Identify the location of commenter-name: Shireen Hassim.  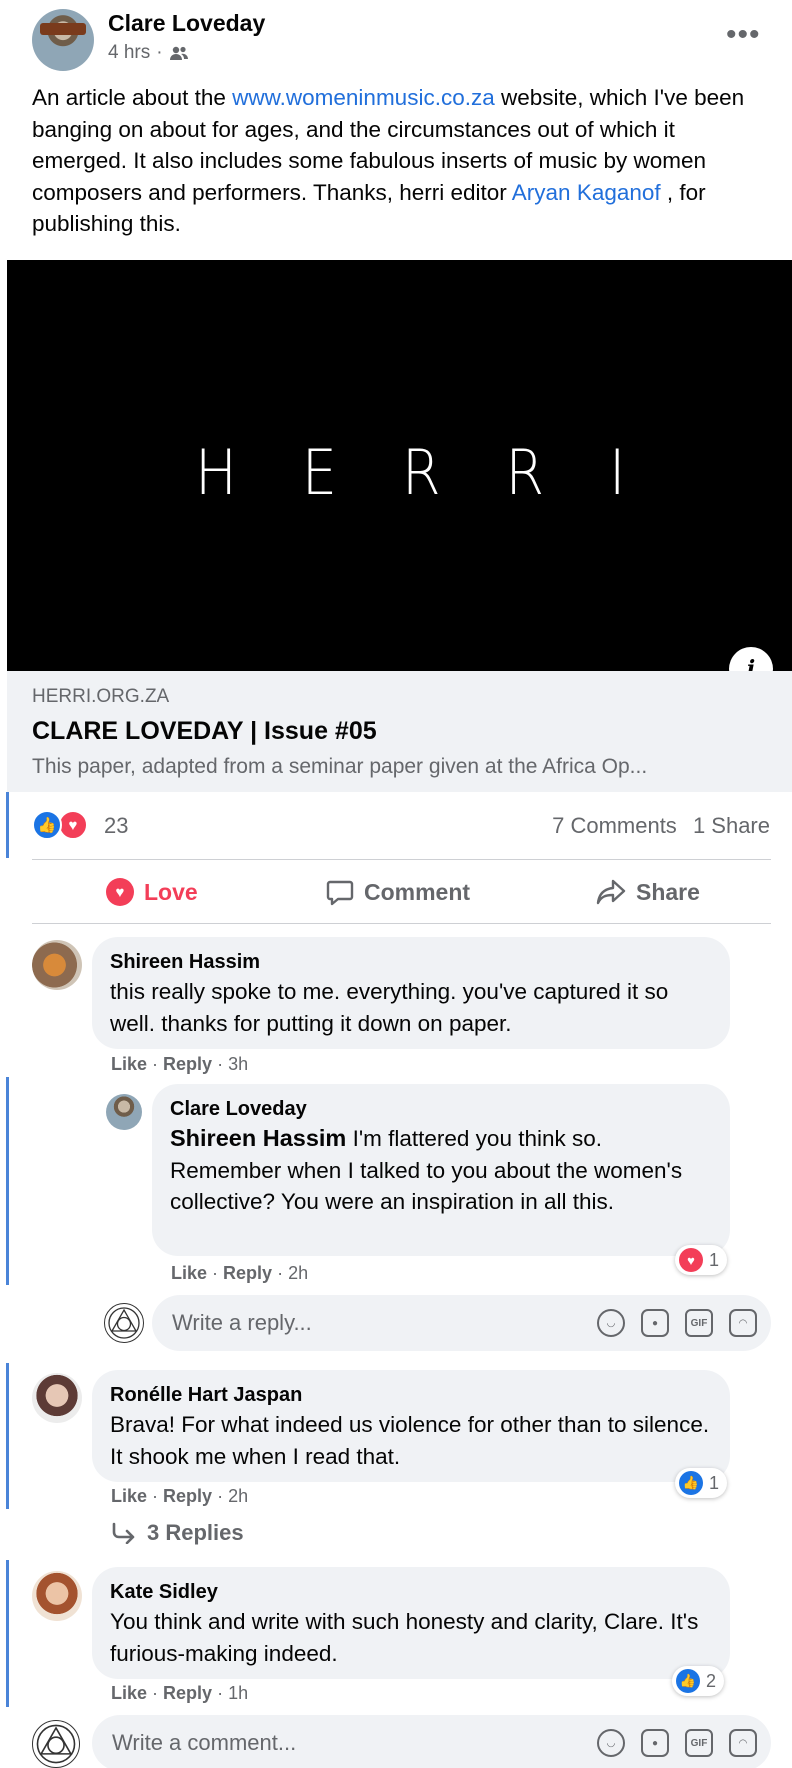
(411, 962).